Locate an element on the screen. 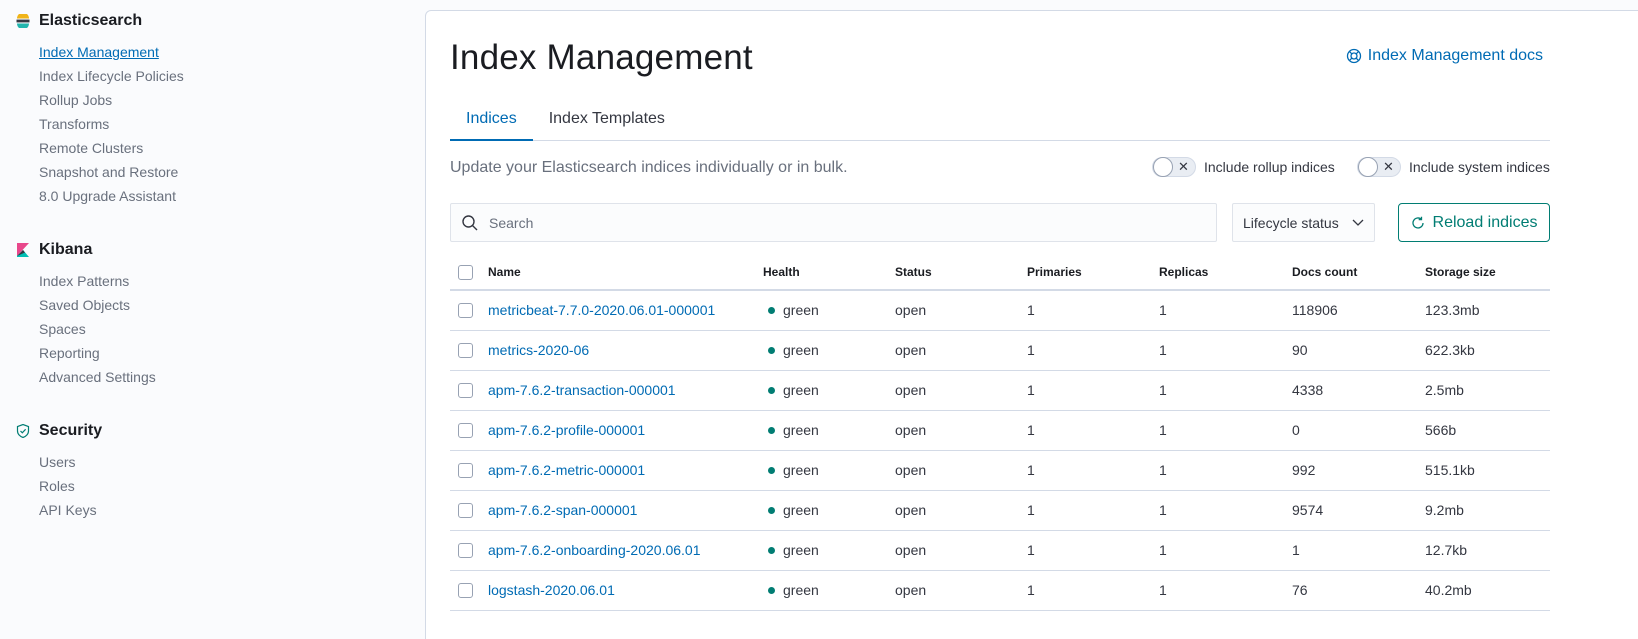 The image size is (1638, 639). system-switch: ✕ is located at coordinates (1379, 167).